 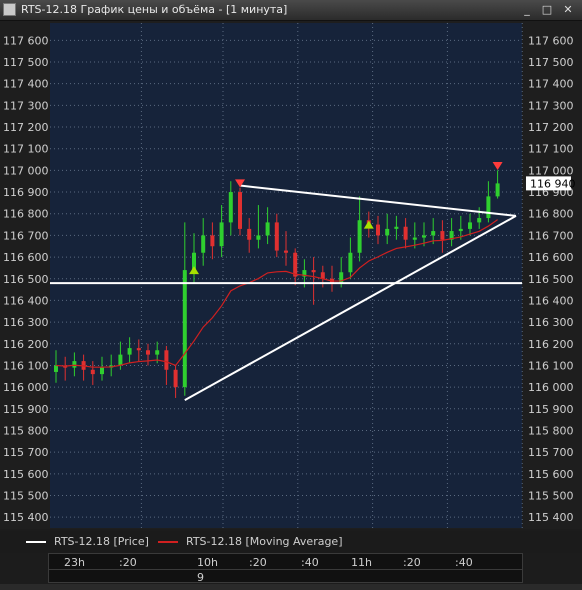 What do you see at coordinates (26, 517) in the screenshot?
I see `y-tick-label-left: 115 400` at bounding box center [26, 517].